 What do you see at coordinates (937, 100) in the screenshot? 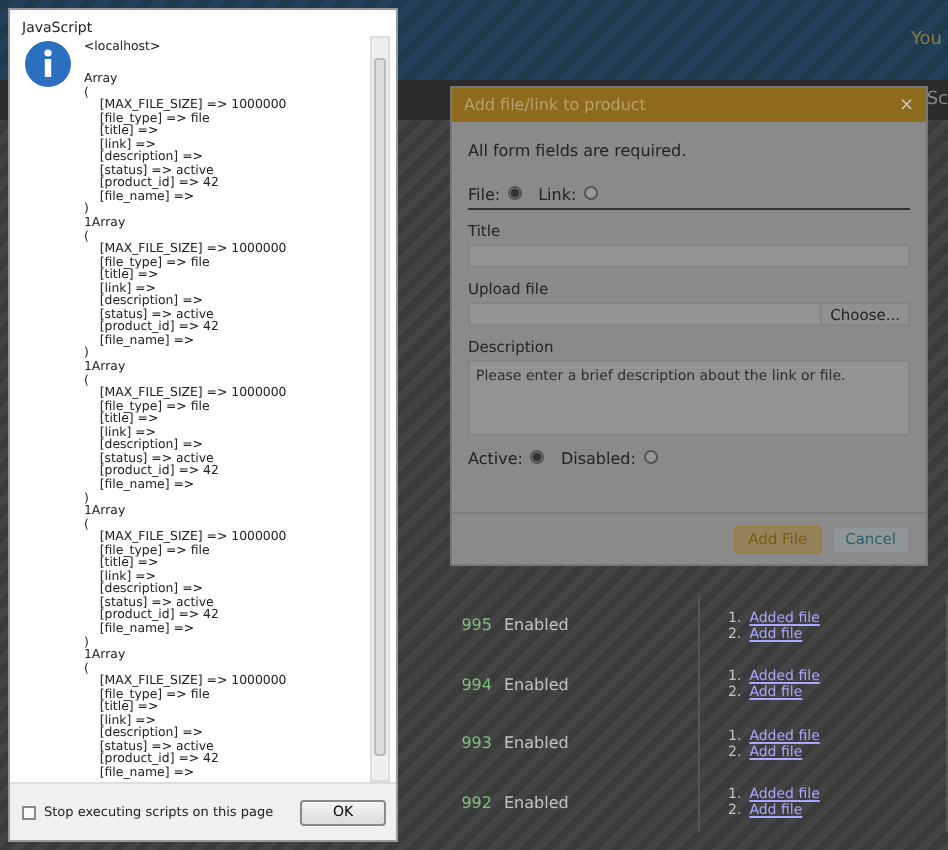
I see `nav-item: Sc` at bounding box center [937, 100].